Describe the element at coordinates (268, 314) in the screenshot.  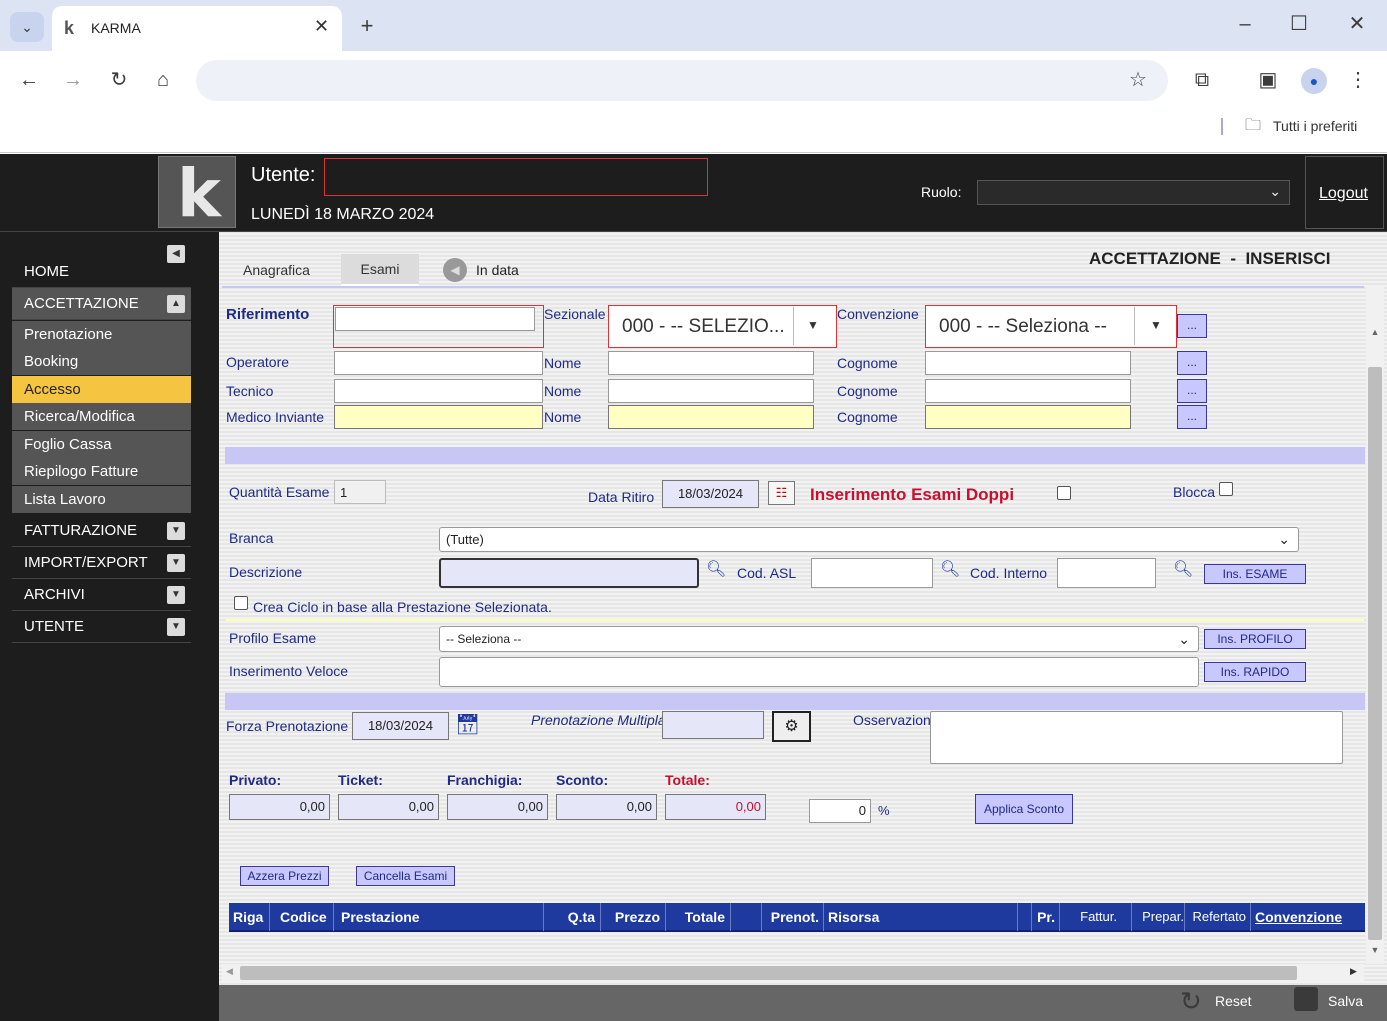
I see `riferimento-label: Riferimento` at that location.